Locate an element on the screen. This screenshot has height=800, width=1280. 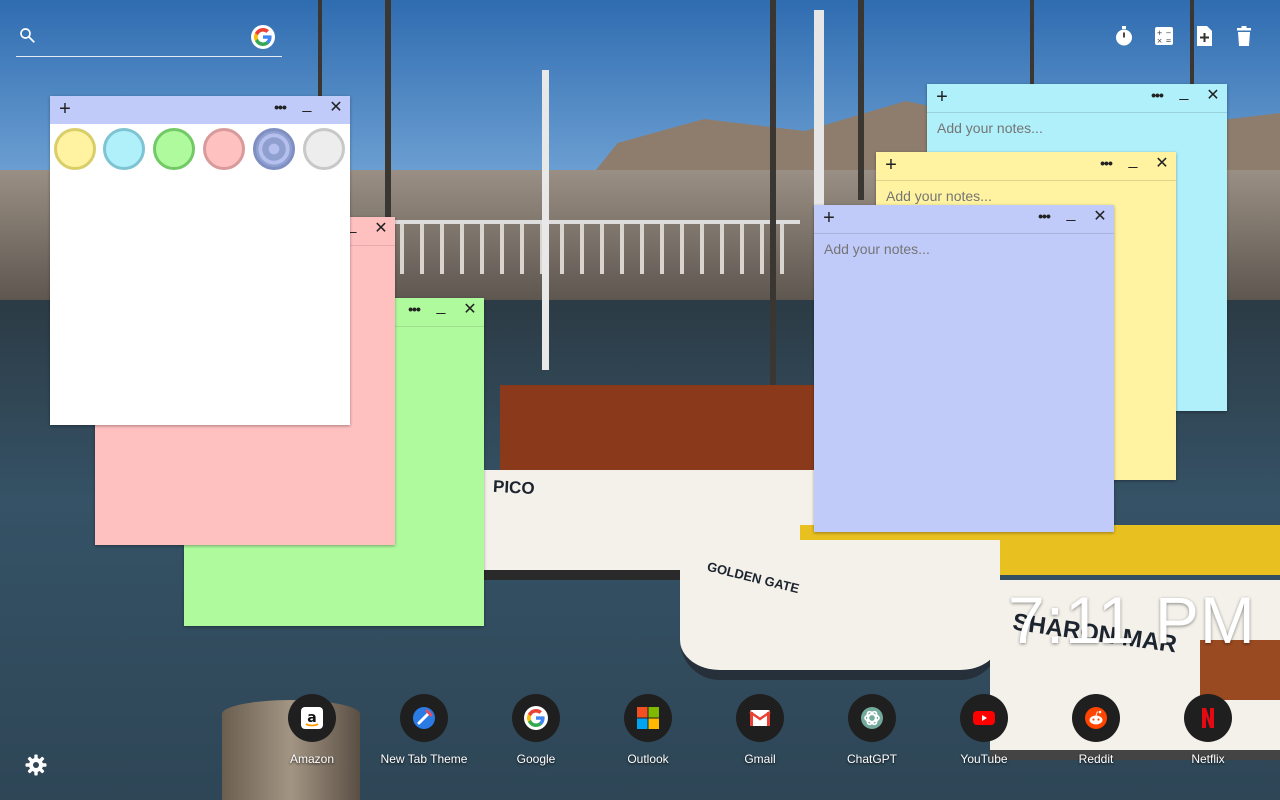
youtube-icon is located at coordinates (984, 718).